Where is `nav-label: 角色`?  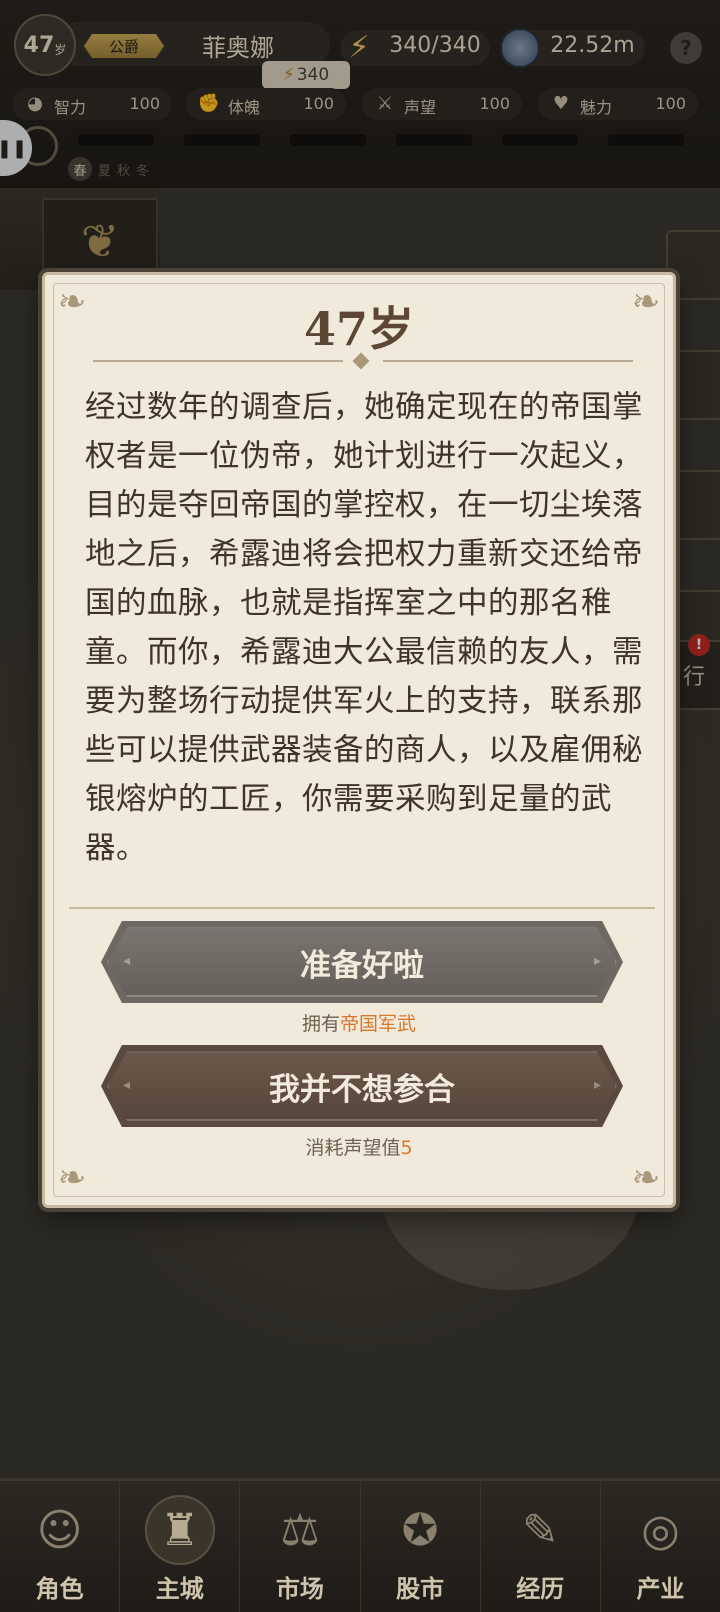 nav-label: 角色 is located at coordinates (59, 1588).